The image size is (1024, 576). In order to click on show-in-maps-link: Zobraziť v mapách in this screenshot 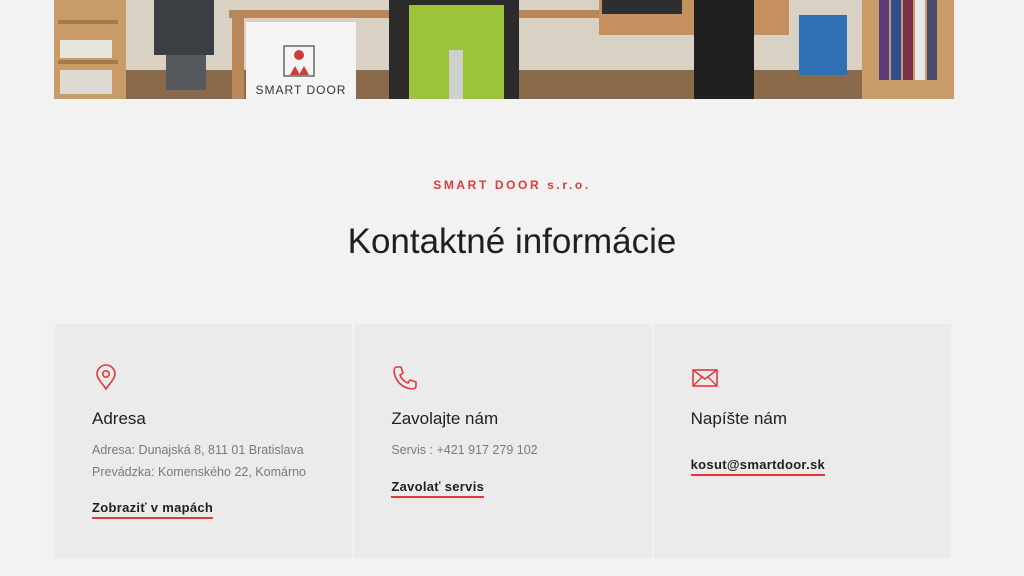, I will do `click(153, 509)`.